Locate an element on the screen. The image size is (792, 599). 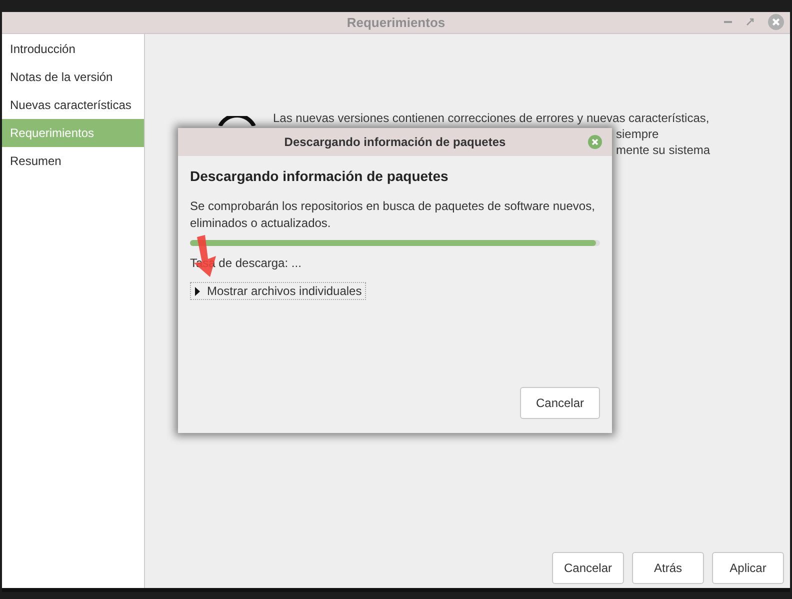
dialog-description: Se comprobarán los repositorios en busca de paquetes de software nuevos, eliminados o actualizados. is located at coordinates (393, 215).